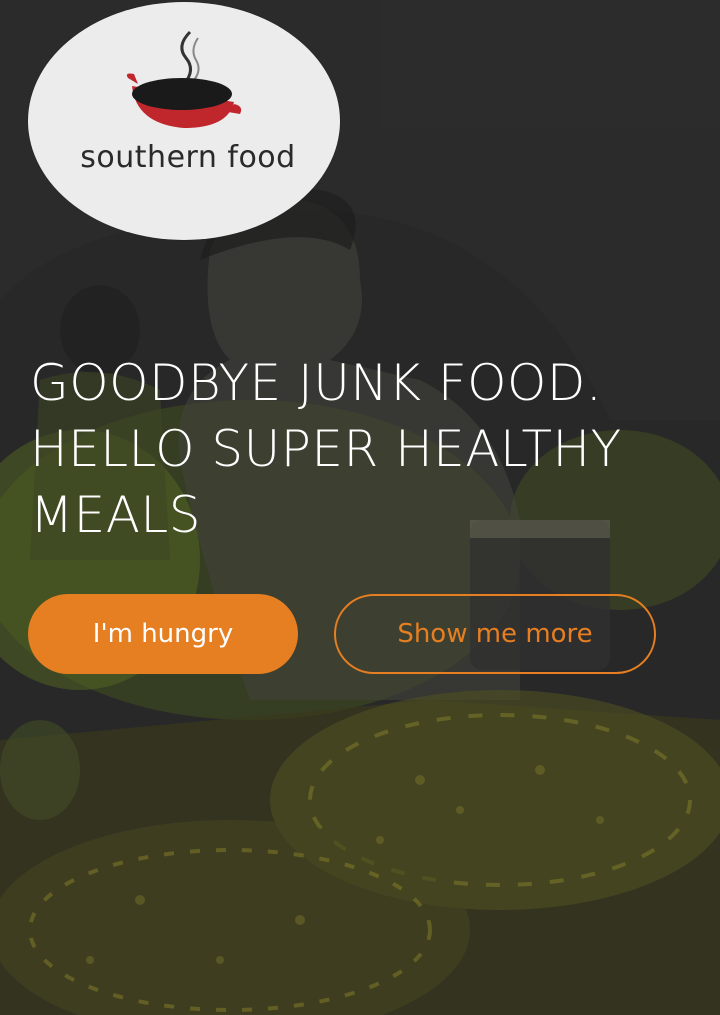 This screenshot has height=1015, width=720. Describe the element at coordinates (316, 383) in the screenshot. I see `headline-line-1: GOODBYE JUNK FOOD.` at that location.